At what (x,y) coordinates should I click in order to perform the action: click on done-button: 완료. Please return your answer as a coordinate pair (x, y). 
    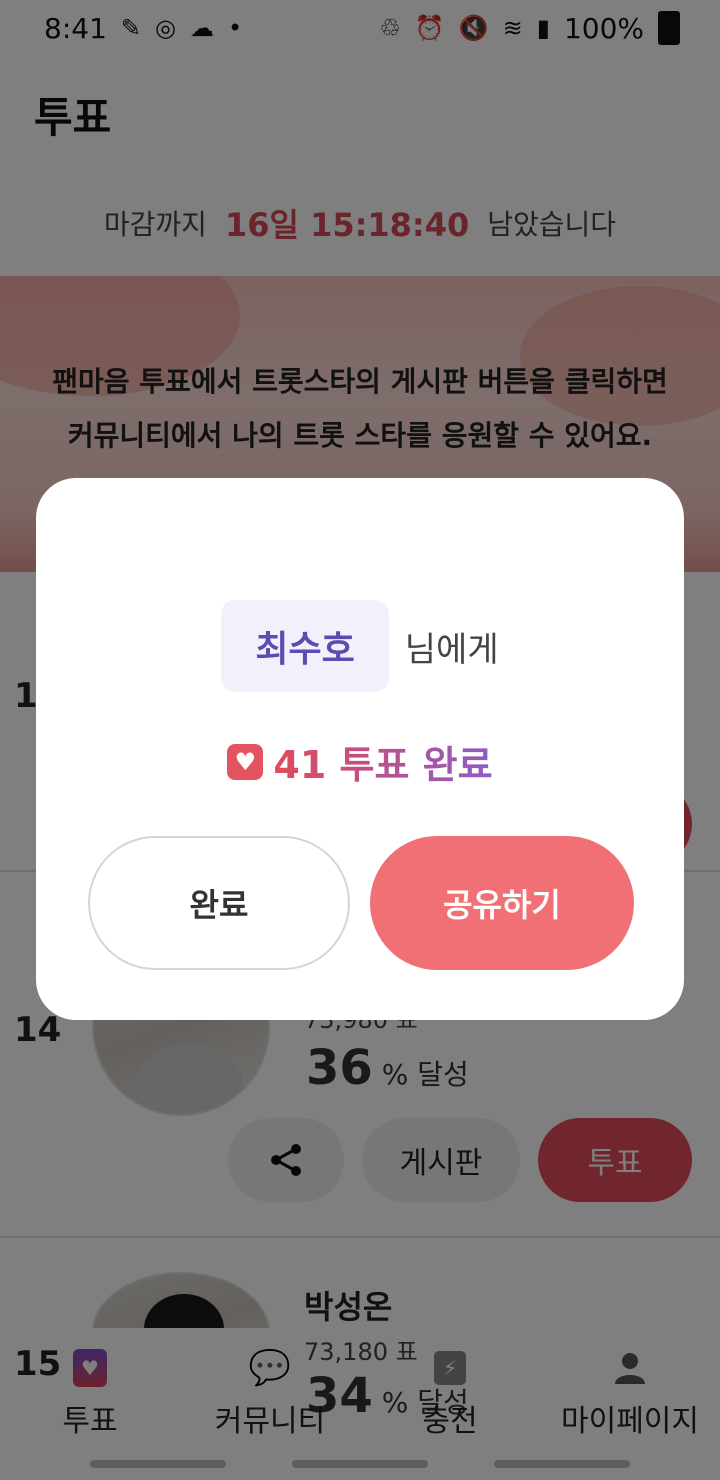
    Looking at the image, I should click on (219, 903).